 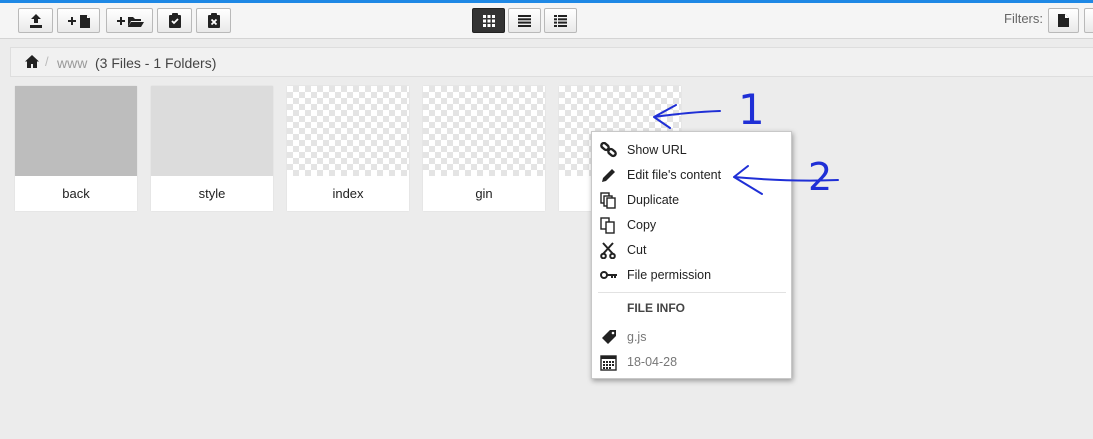 What do you see at coordinates (609, 152) in the screenshot?
I see `link-icon` at bounding box center [609, 152].